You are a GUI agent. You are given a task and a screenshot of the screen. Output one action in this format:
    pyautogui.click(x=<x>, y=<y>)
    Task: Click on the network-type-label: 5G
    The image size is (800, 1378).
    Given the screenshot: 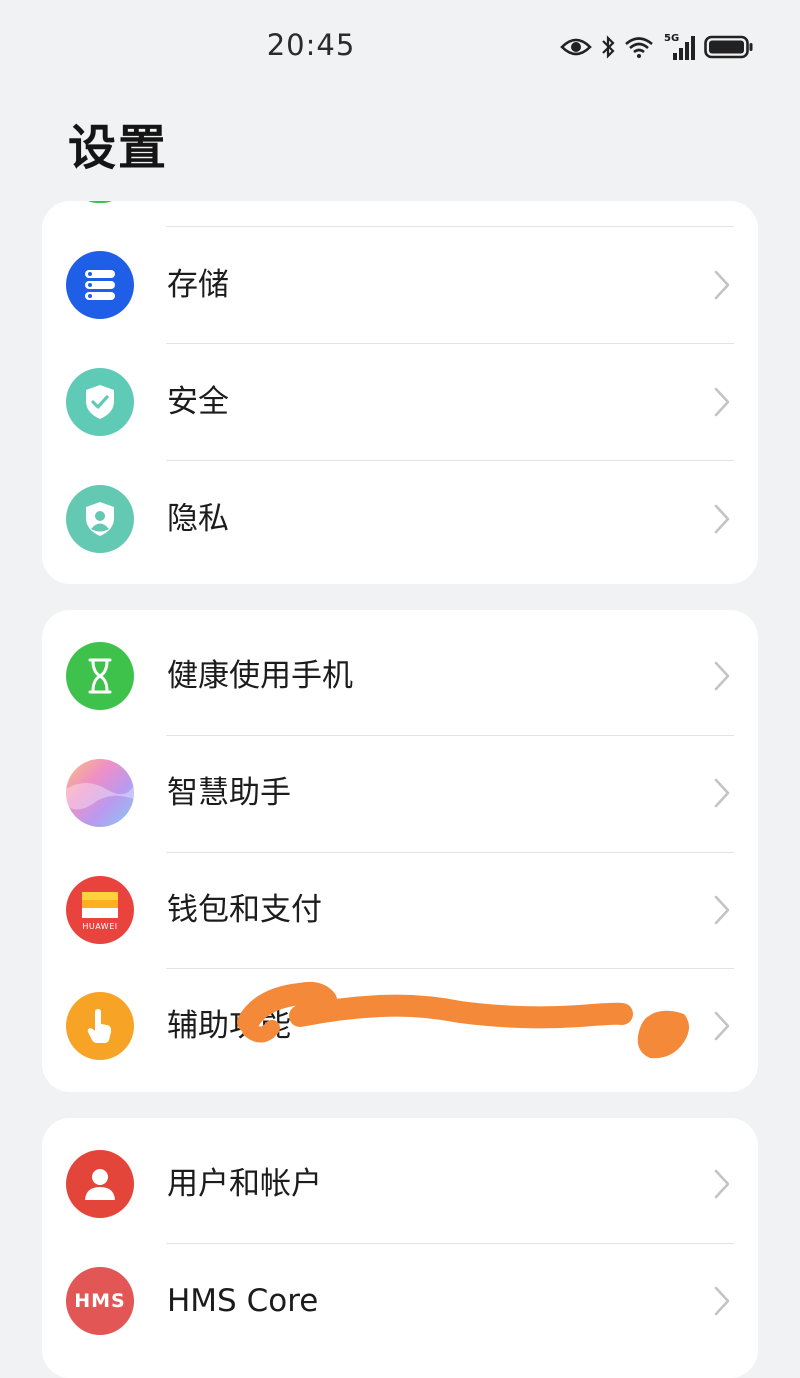 What is the action you would take?
    pyautogui.click(x=672, y=38)
    